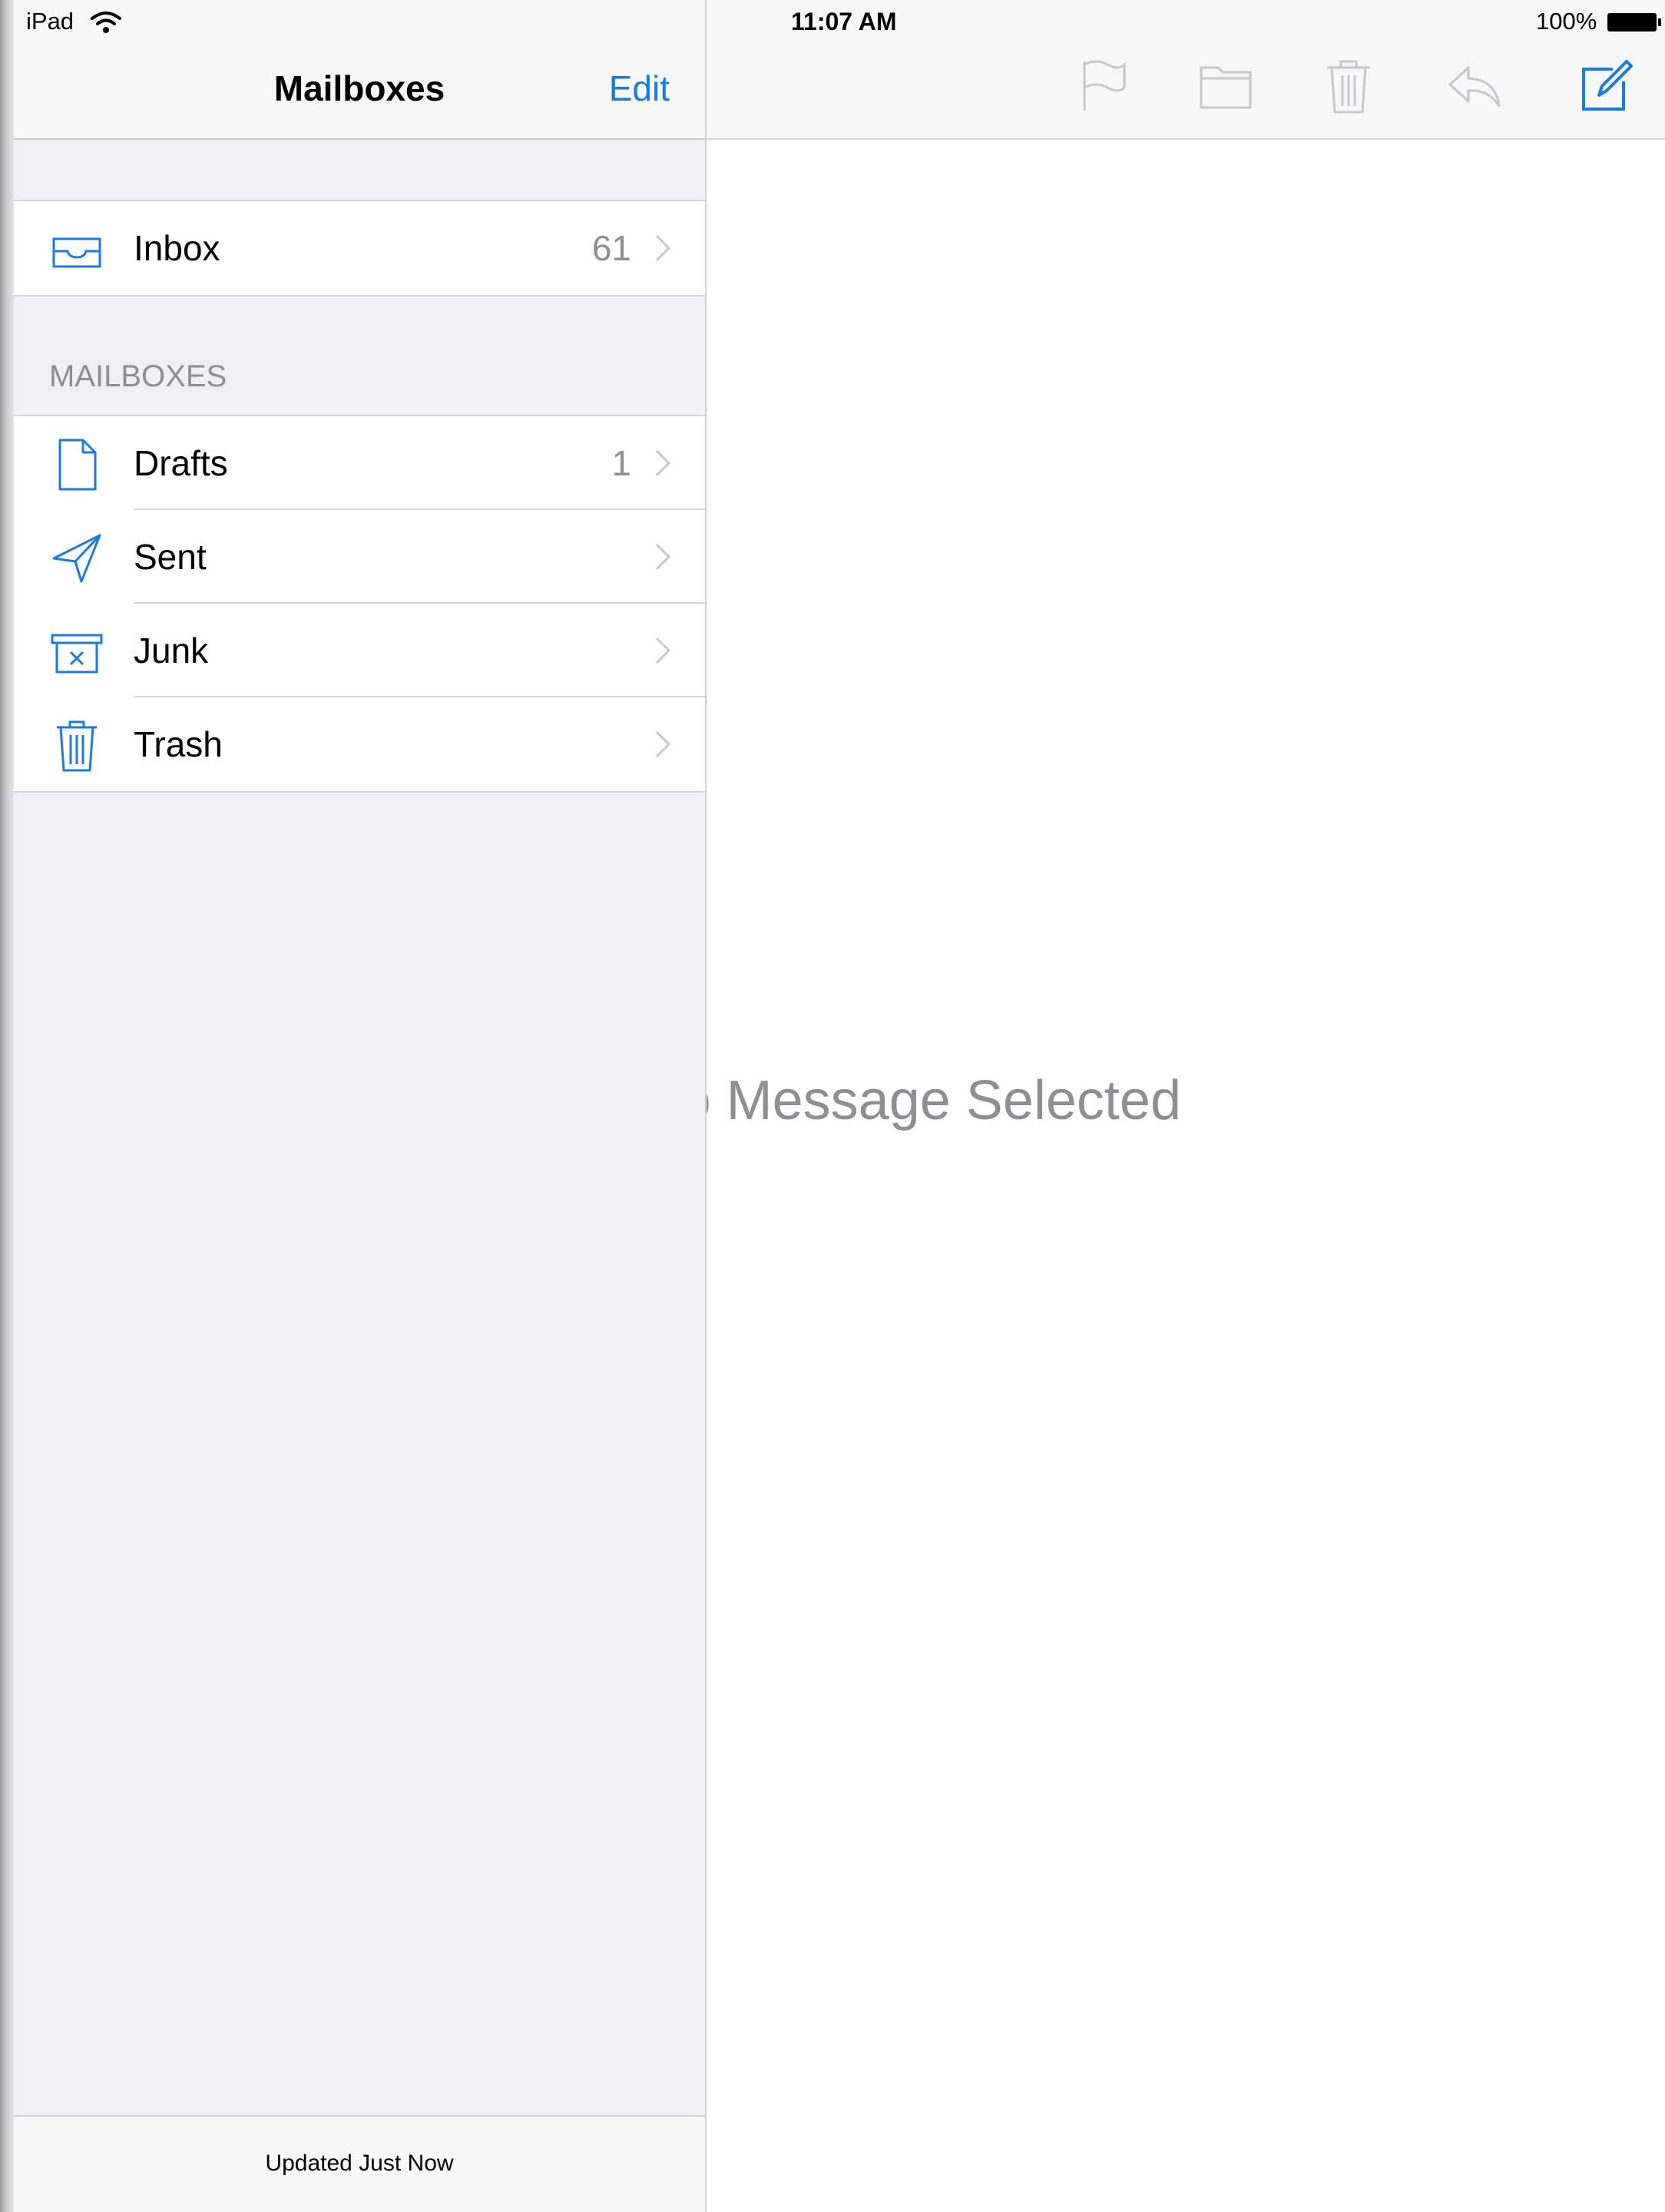  Describe the element at coordinates (77, 465) in the screenshot. I see `drafts-icon` at that location.